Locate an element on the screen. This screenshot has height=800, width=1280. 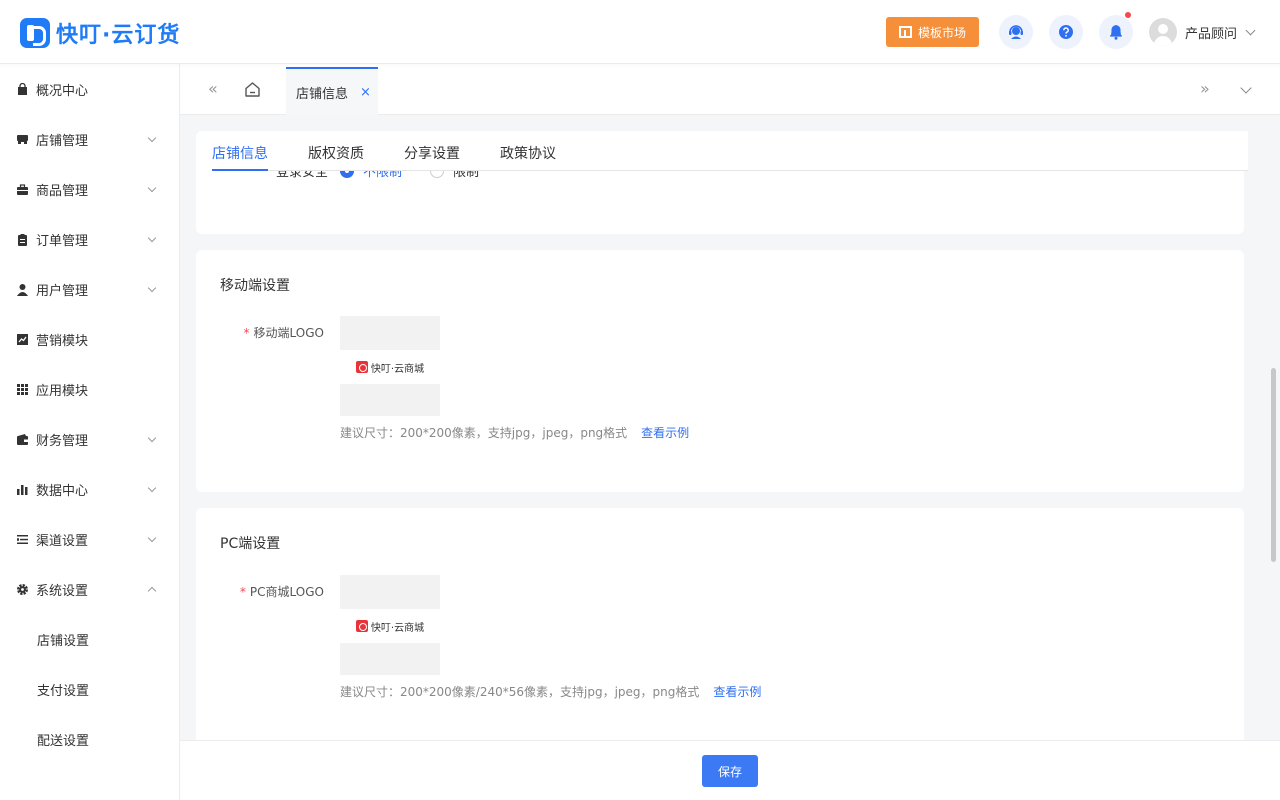
tab-store-info: 店铺信息 × is located at coordinates (332, 91).